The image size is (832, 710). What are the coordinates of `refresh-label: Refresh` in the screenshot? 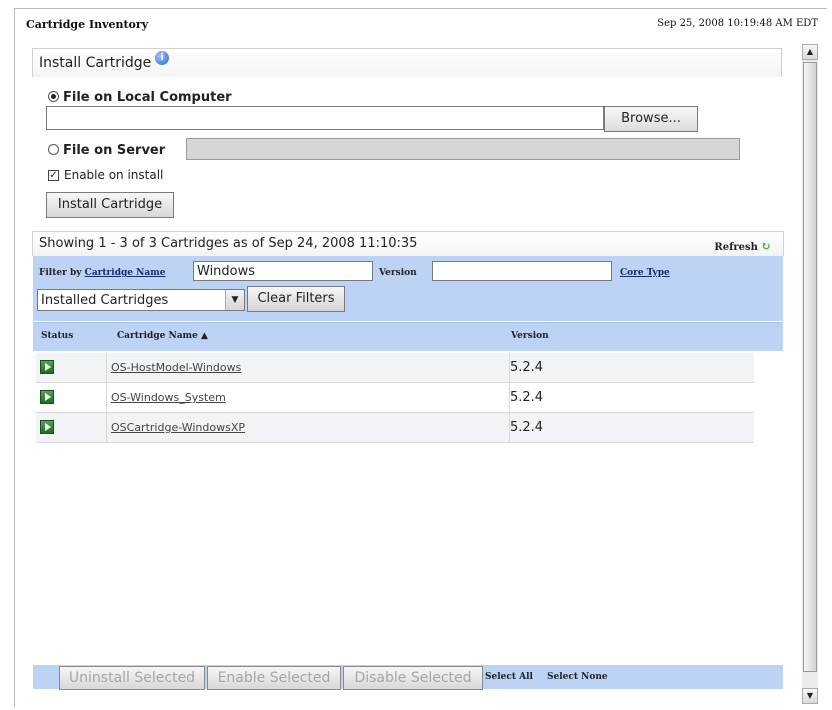 It's located at (736, 247).